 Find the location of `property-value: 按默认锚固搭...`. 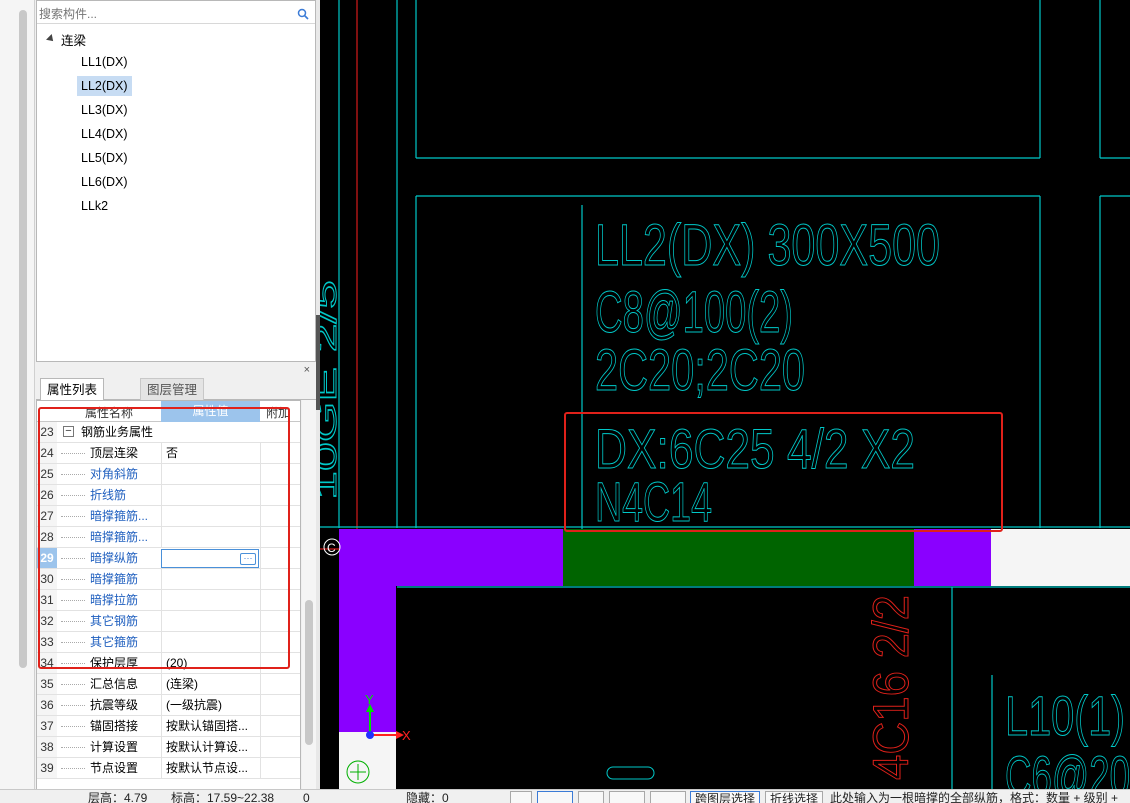

property-value: 按默认锚固搭... is located at coordinates (210, 726).